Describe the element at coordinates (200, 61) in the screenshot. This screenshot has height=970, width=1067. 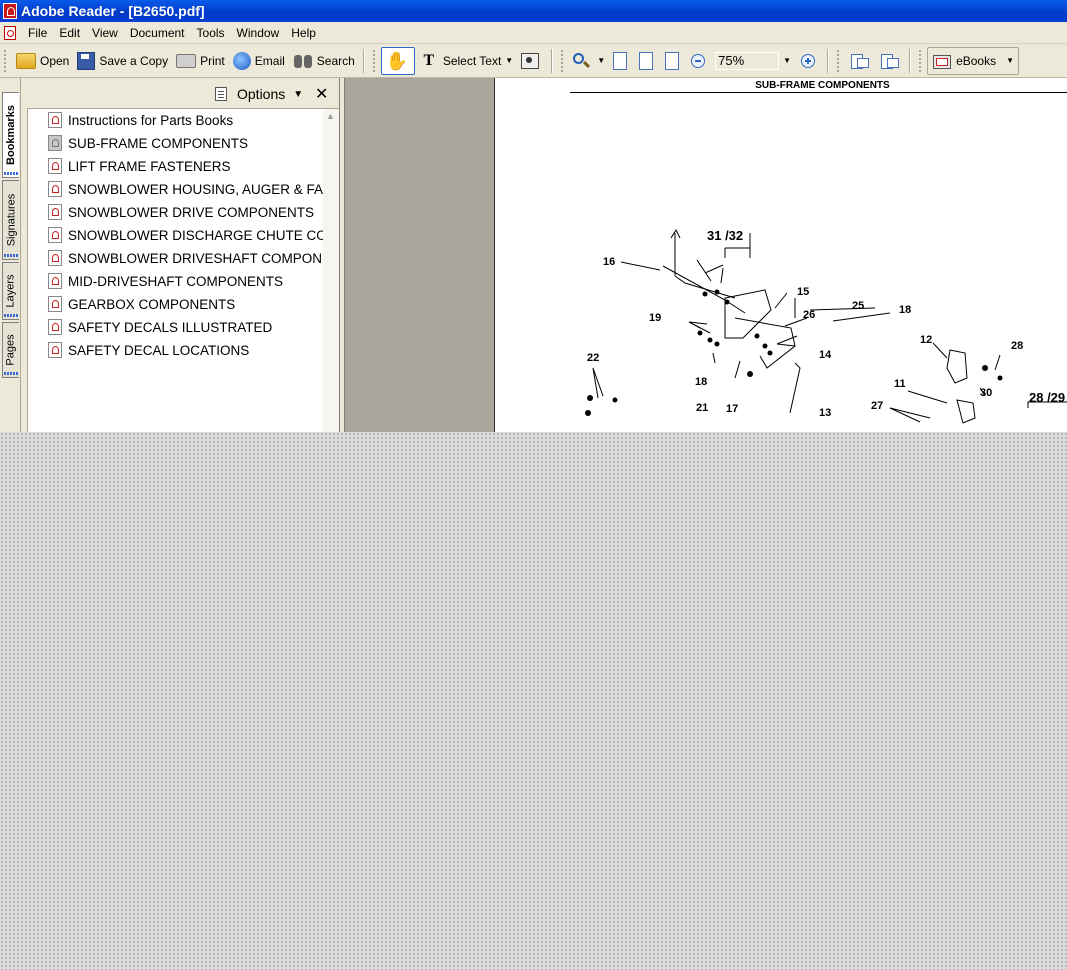
I see `print-button: Print` at that location.